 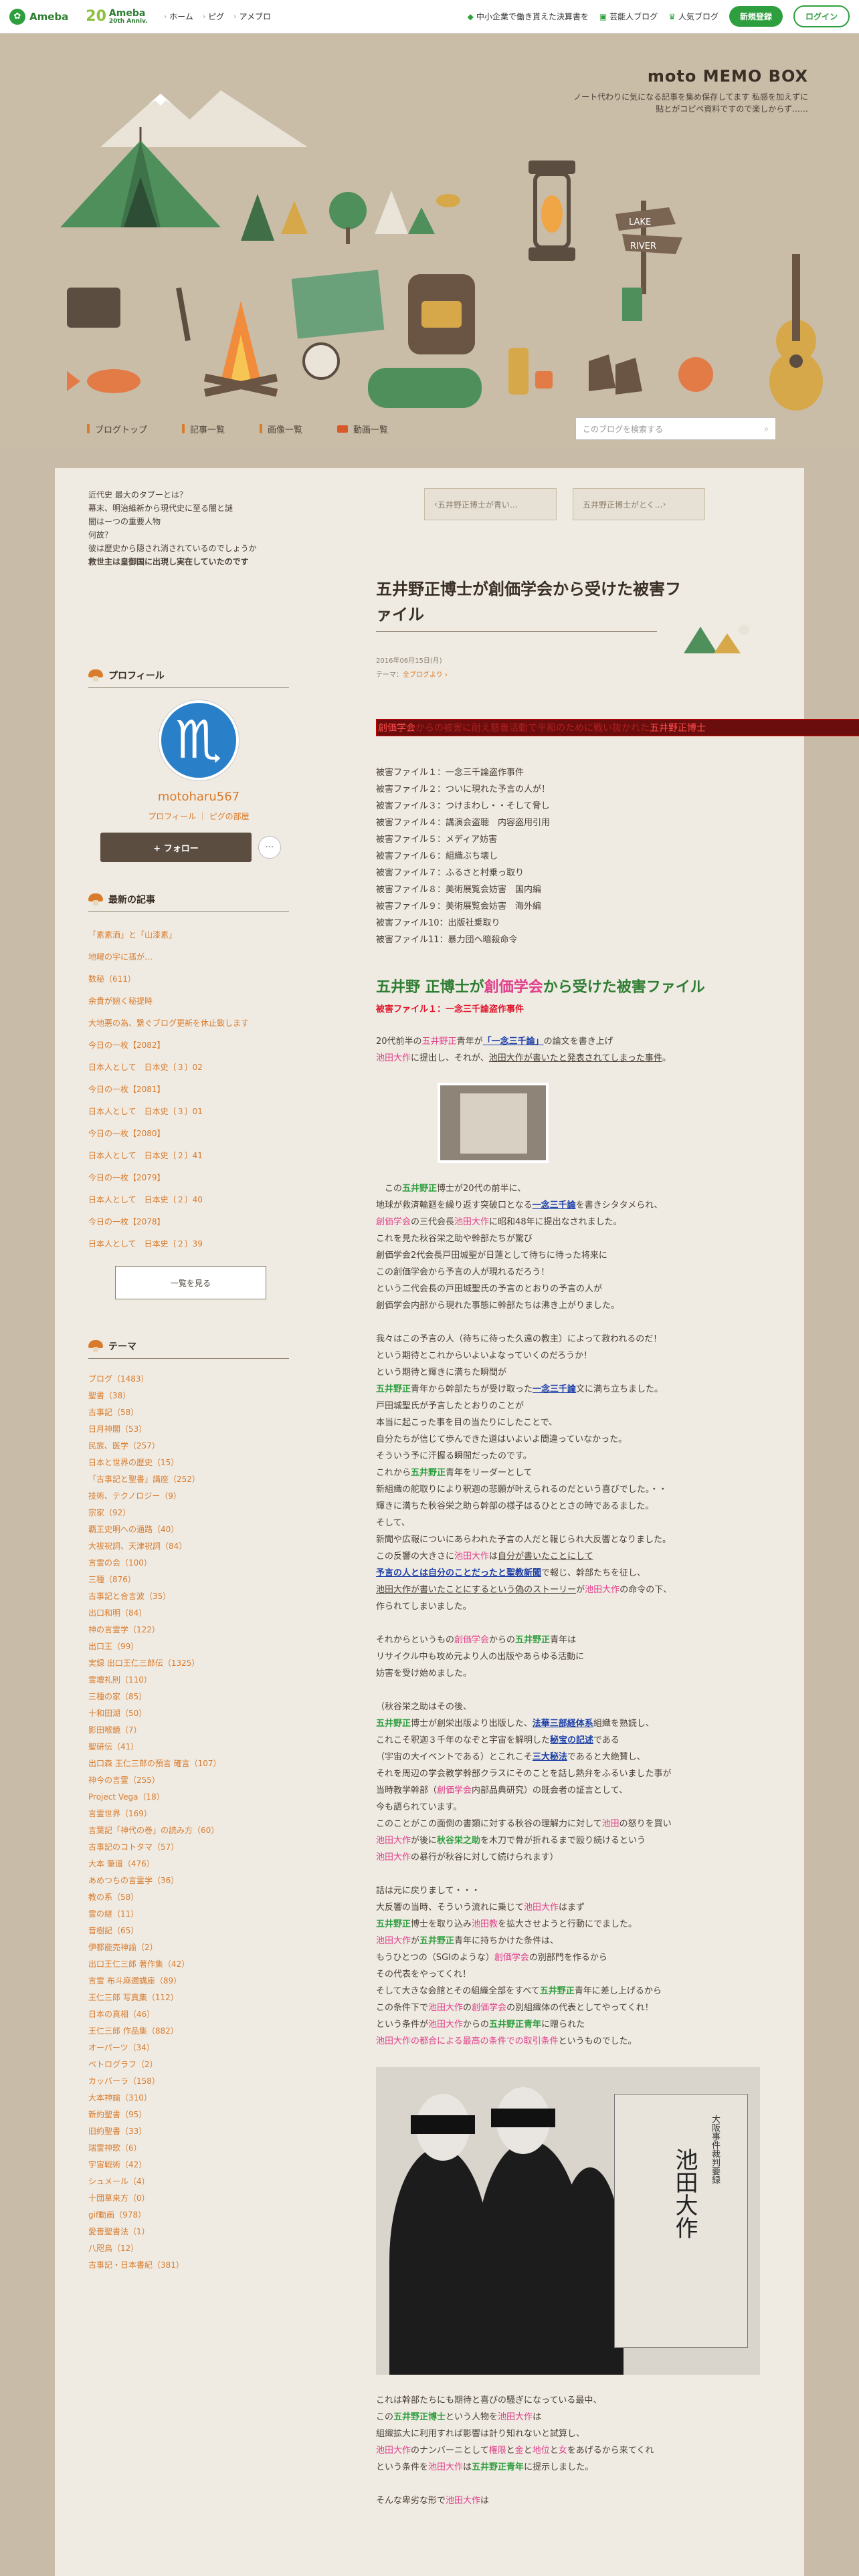 I want to click on theme-link: 日月神閣（53）, so click(x=198, y=1429).